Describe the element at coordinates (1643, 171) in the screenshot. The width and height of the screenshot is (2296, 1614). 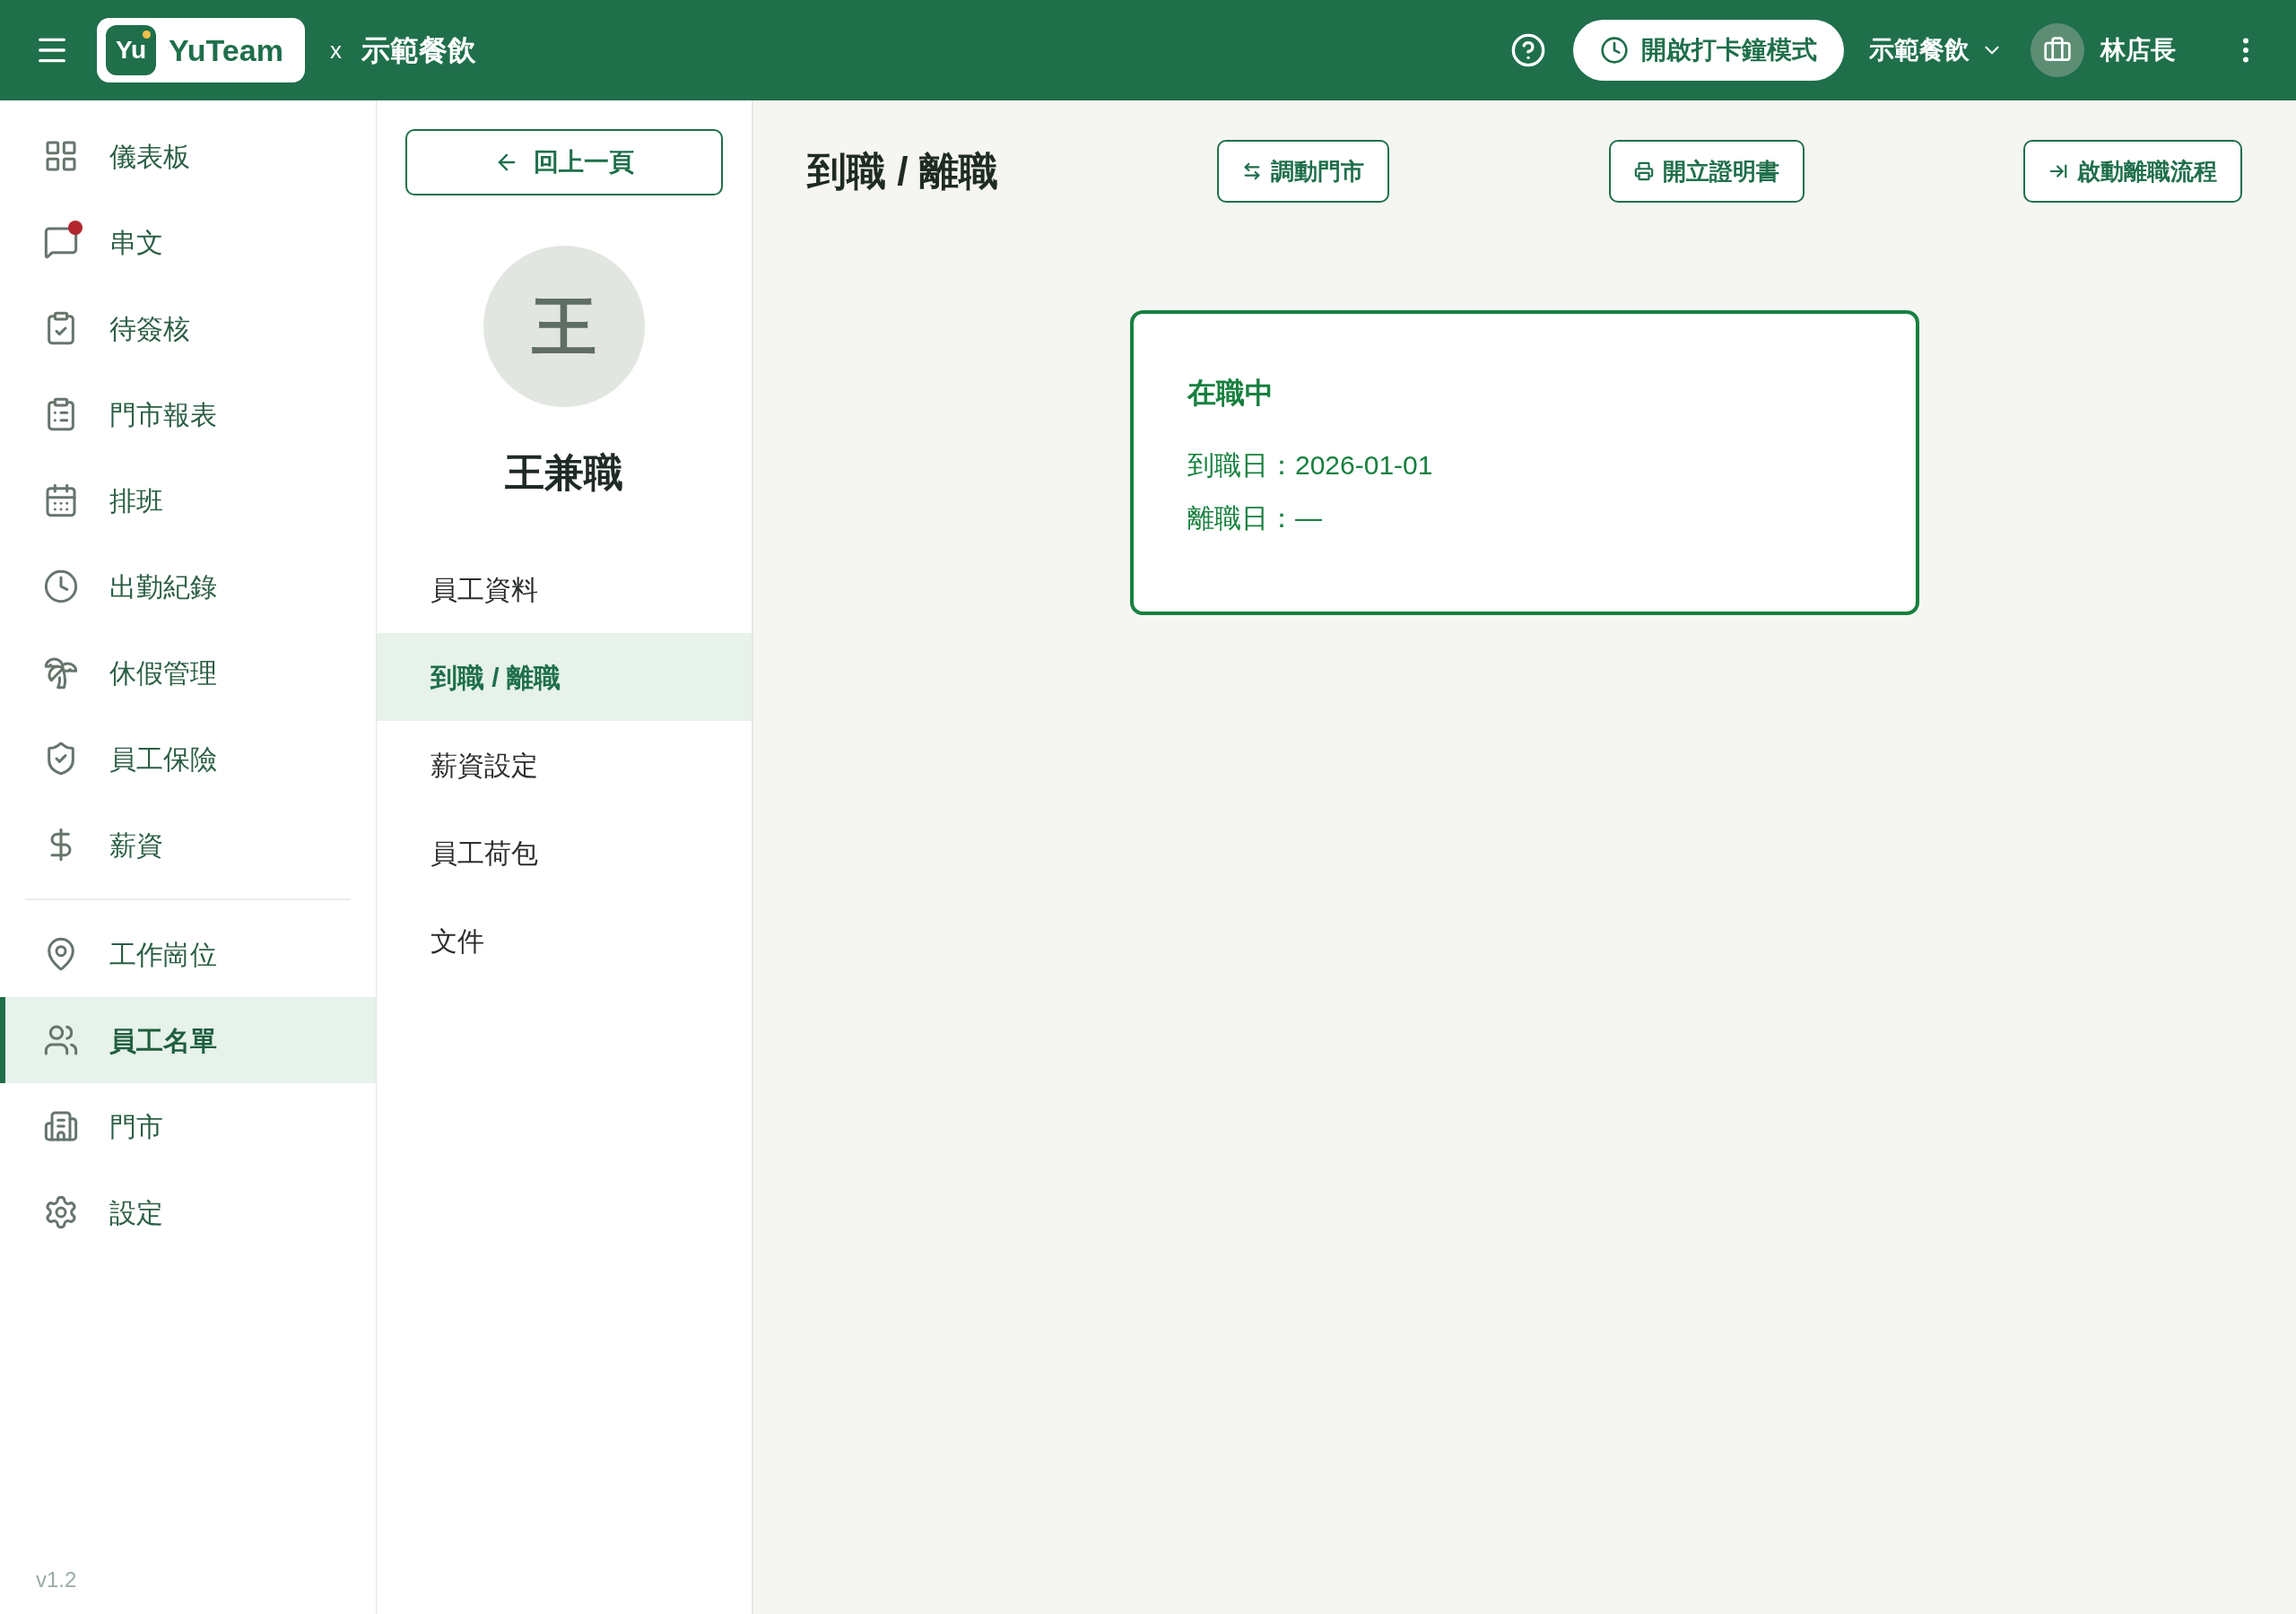
I see `printer-icon` at that location.